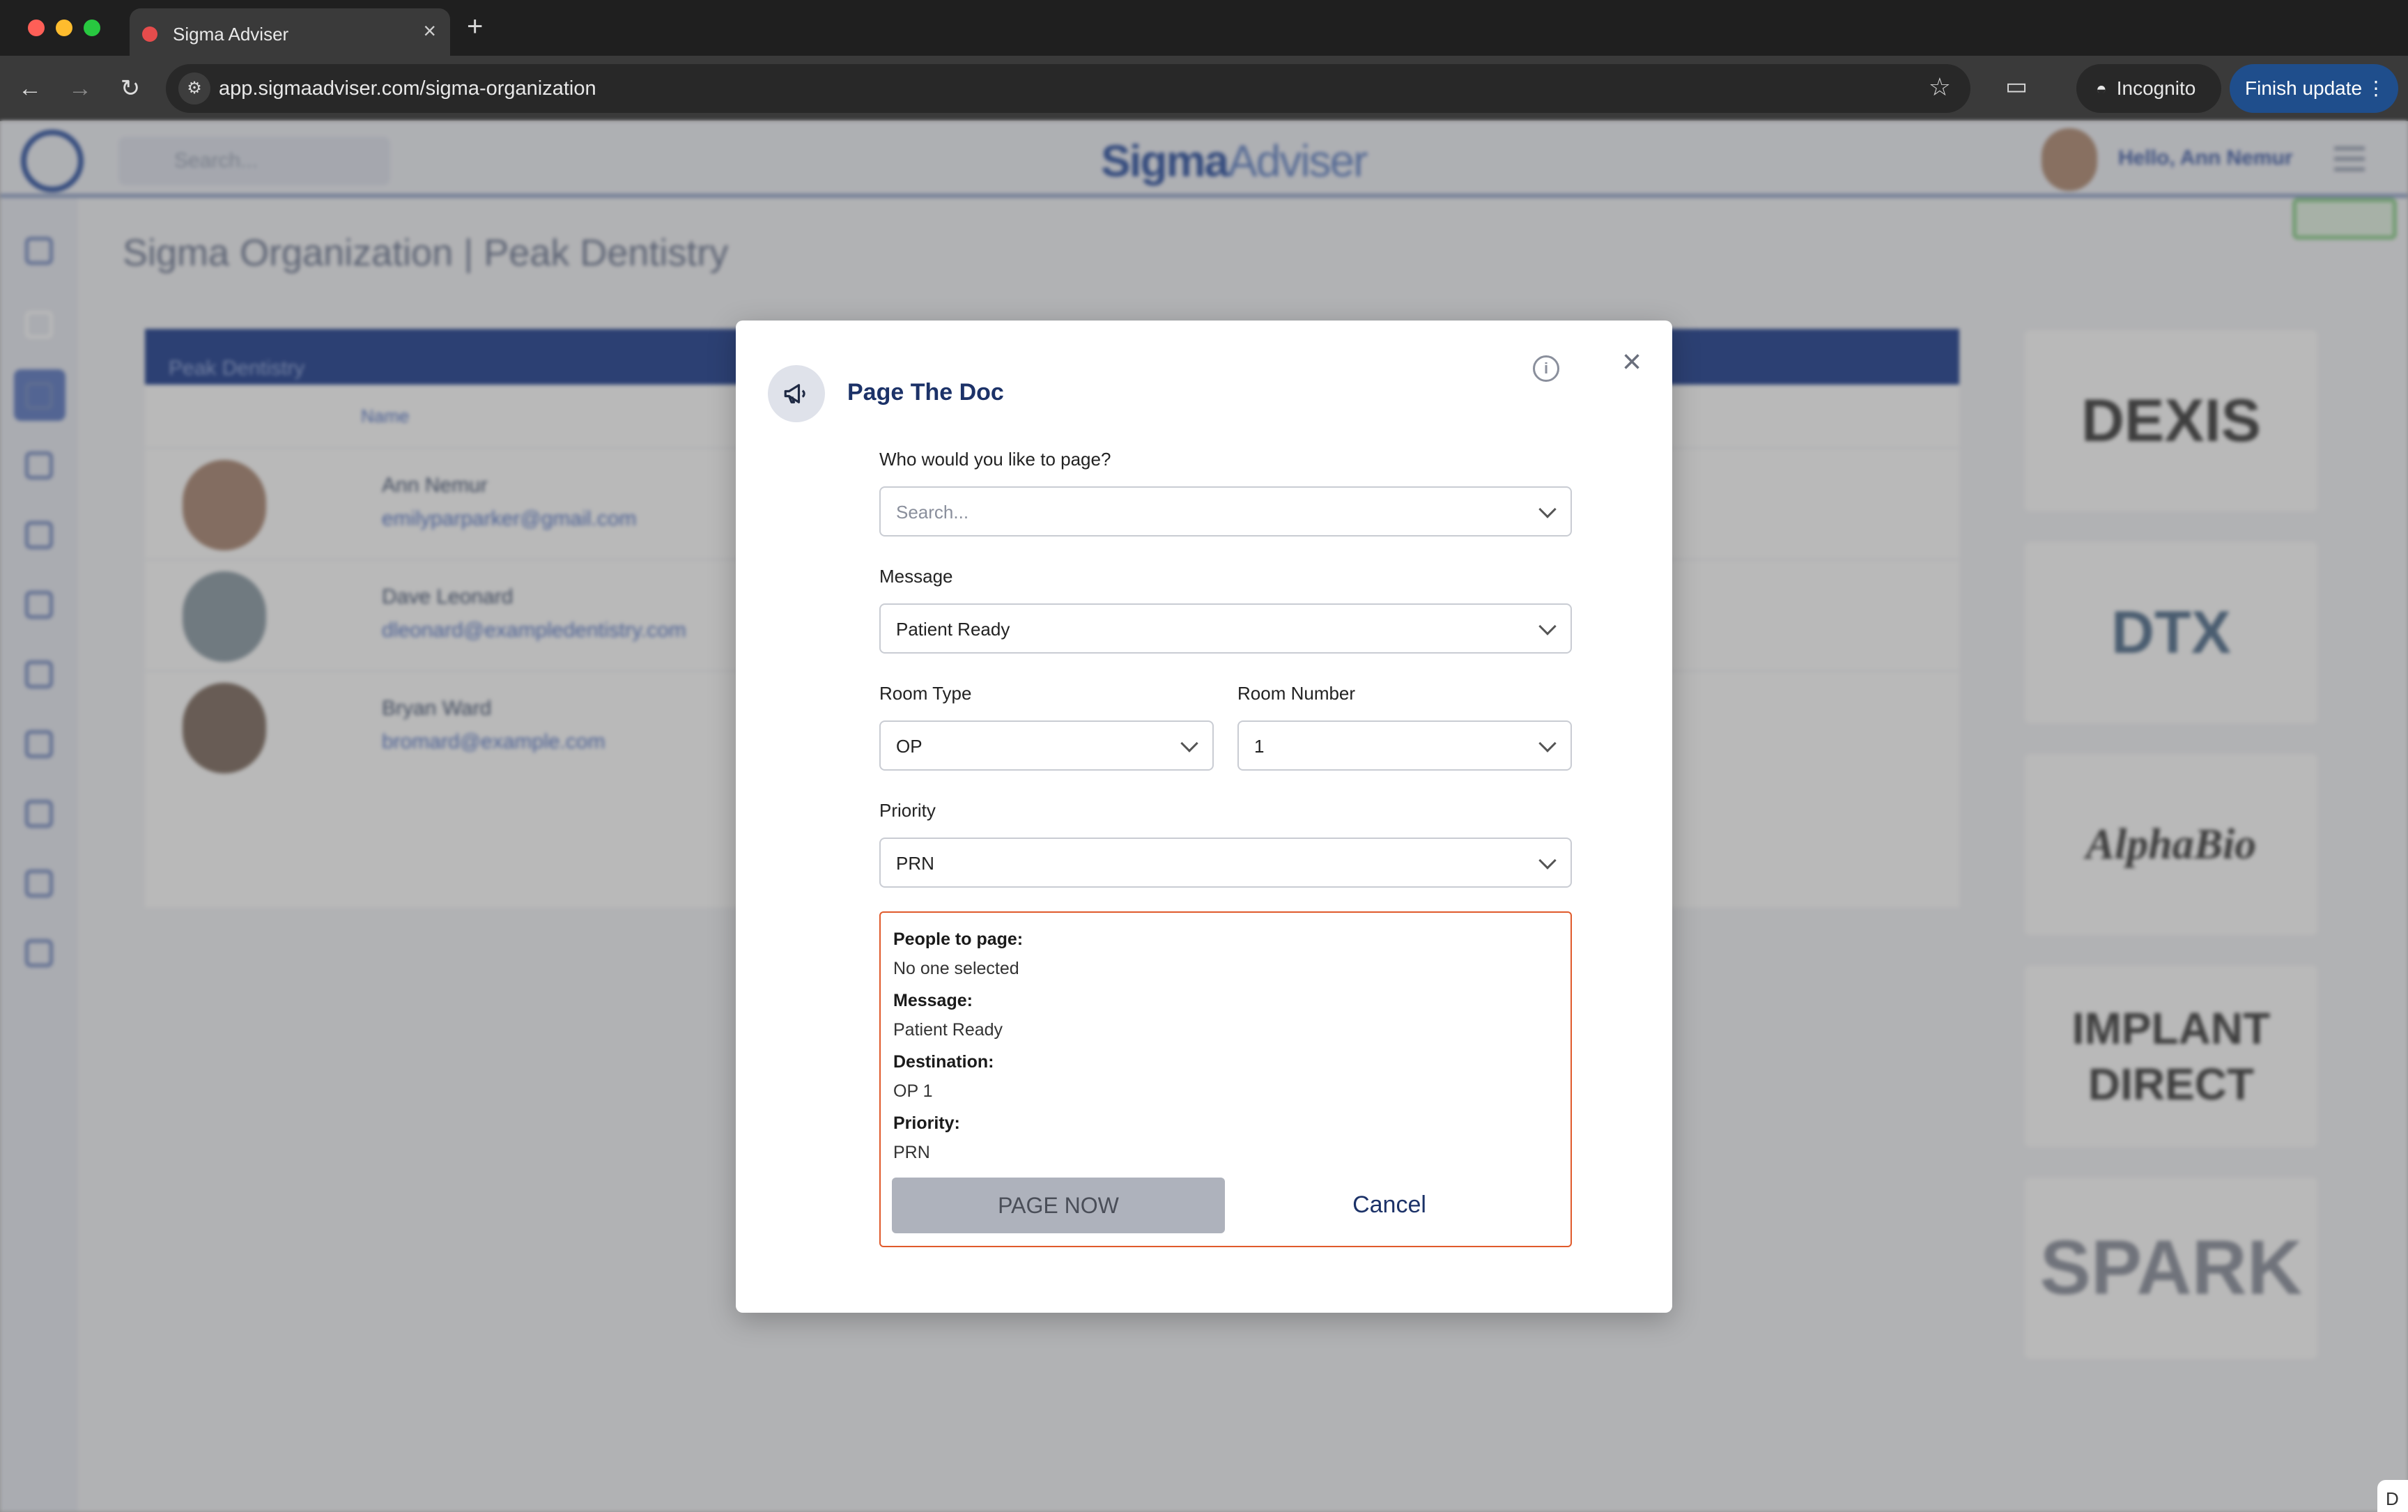 The width and height of the screenshot is (2408, 1512). Describe the element at coordinates (796, 393) in the screenshot. I see `megaphone-icon` at that location.